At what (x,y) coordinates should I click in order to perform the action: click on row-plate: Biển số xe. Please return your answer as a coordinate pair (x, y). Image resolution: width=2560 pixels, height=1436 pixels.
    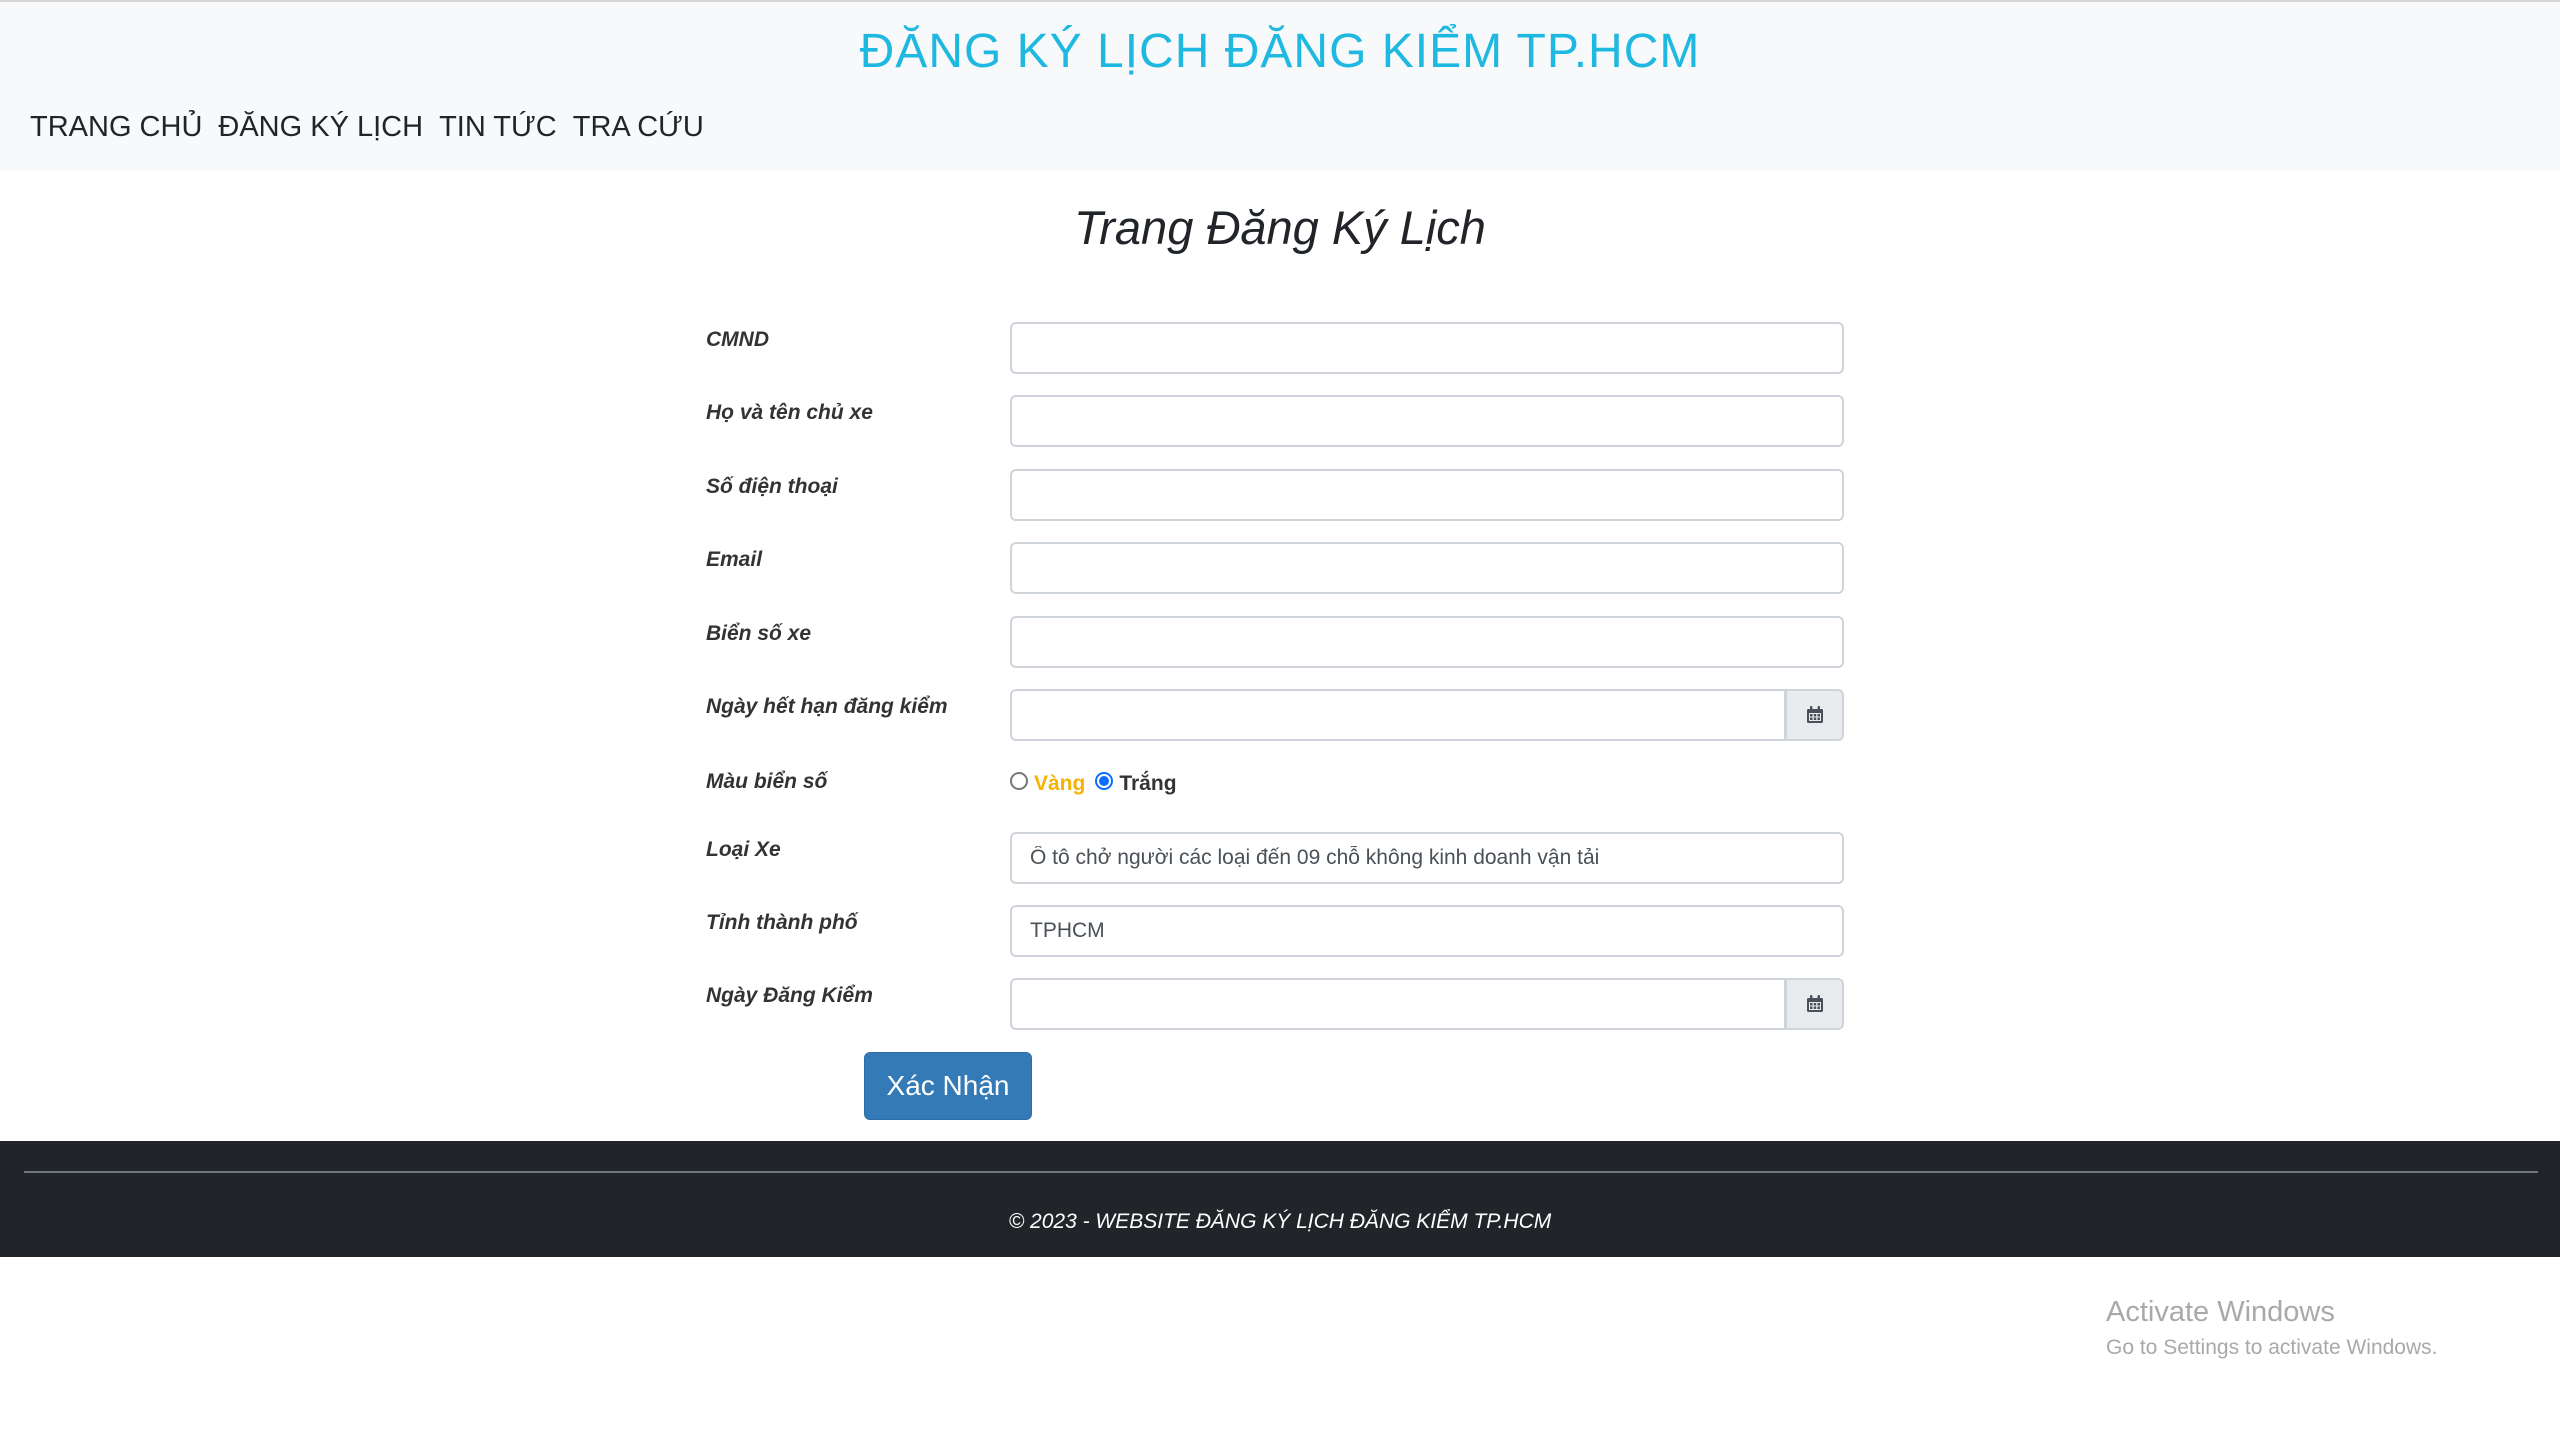
    Looking at the image, I should click on (1275, 642).